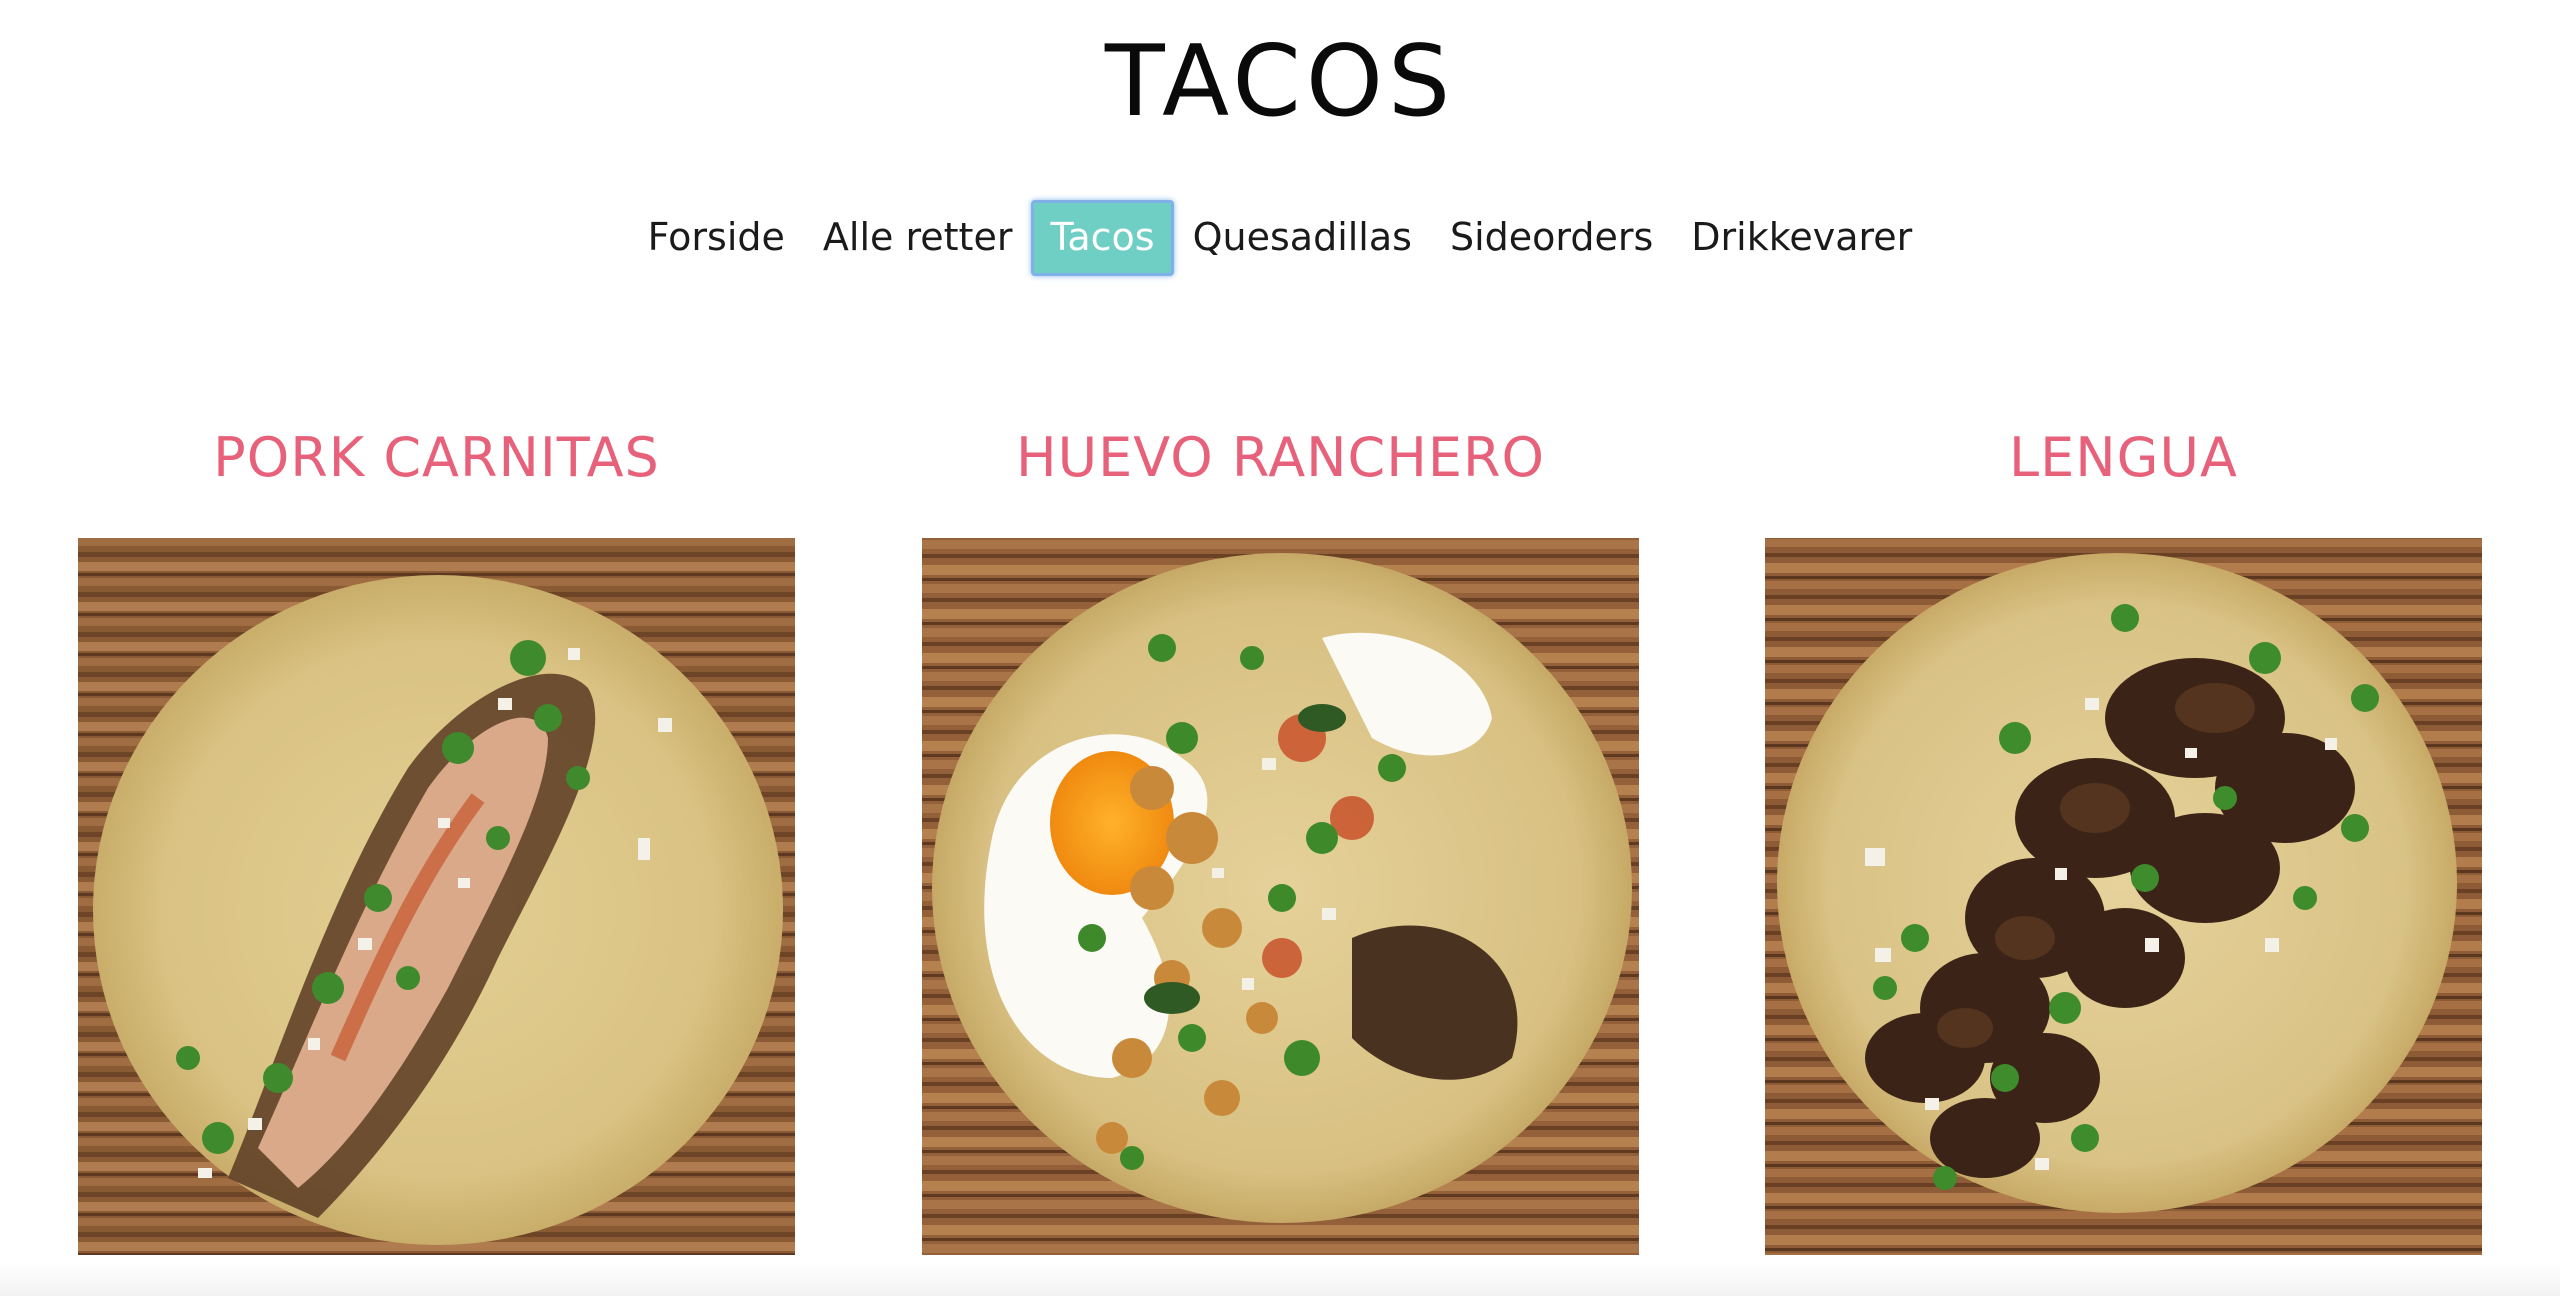 The width and height of the screenshot is (2560, 1296). Describe the element at coordinates (1302, 238) in the screenshot. I see `nav-item-quesadillas: Quesadillas` at that location.